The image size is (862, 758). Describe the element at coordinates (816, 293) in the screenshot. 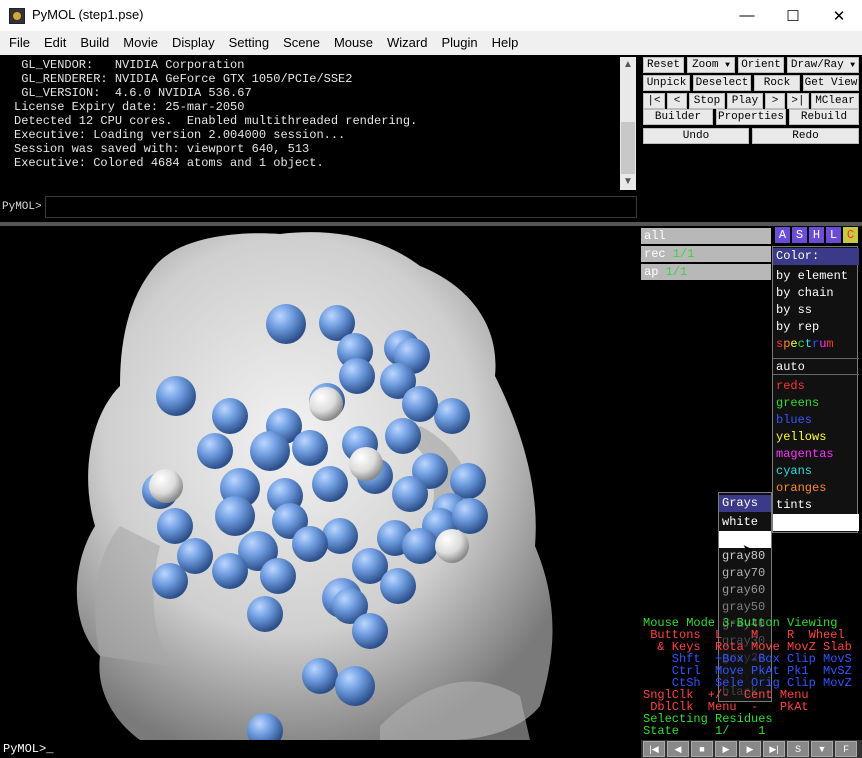

I see `color-menu-item: by chain` at that location.